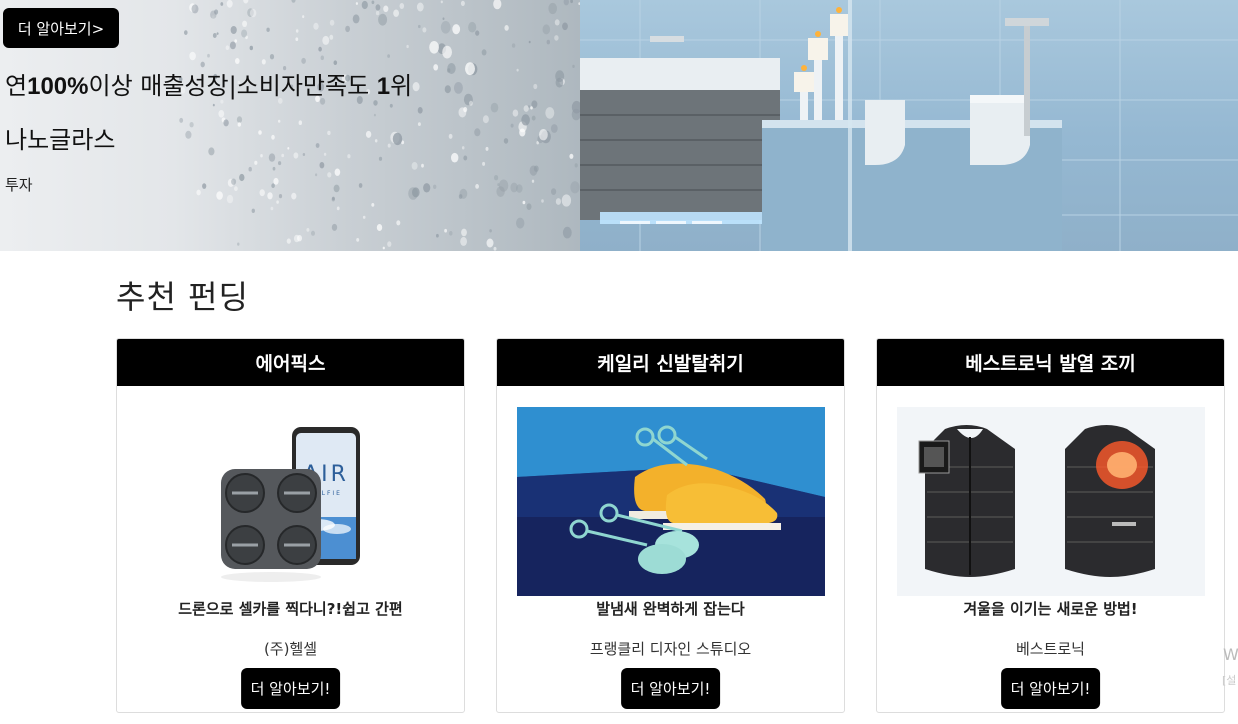 Image resolution: width=1238 pixels, height=724 pixels. What do you see at coordinates (1050, 649) in the screenshot?
I see `card-company: 베스트로닉` at bounding box center [1050, 649].